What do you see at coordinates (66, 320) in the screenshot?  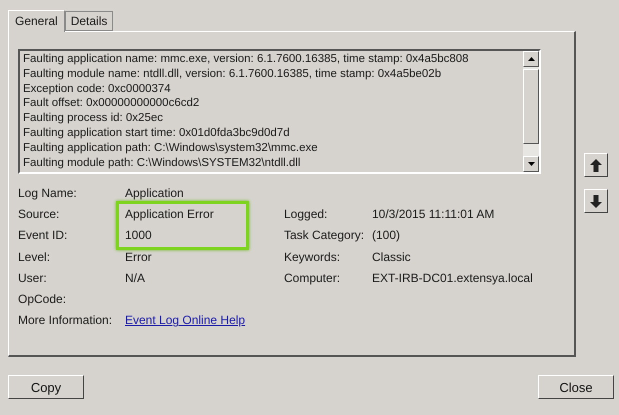 I see `field-label: More Information:` at bounding box center [66, 320].